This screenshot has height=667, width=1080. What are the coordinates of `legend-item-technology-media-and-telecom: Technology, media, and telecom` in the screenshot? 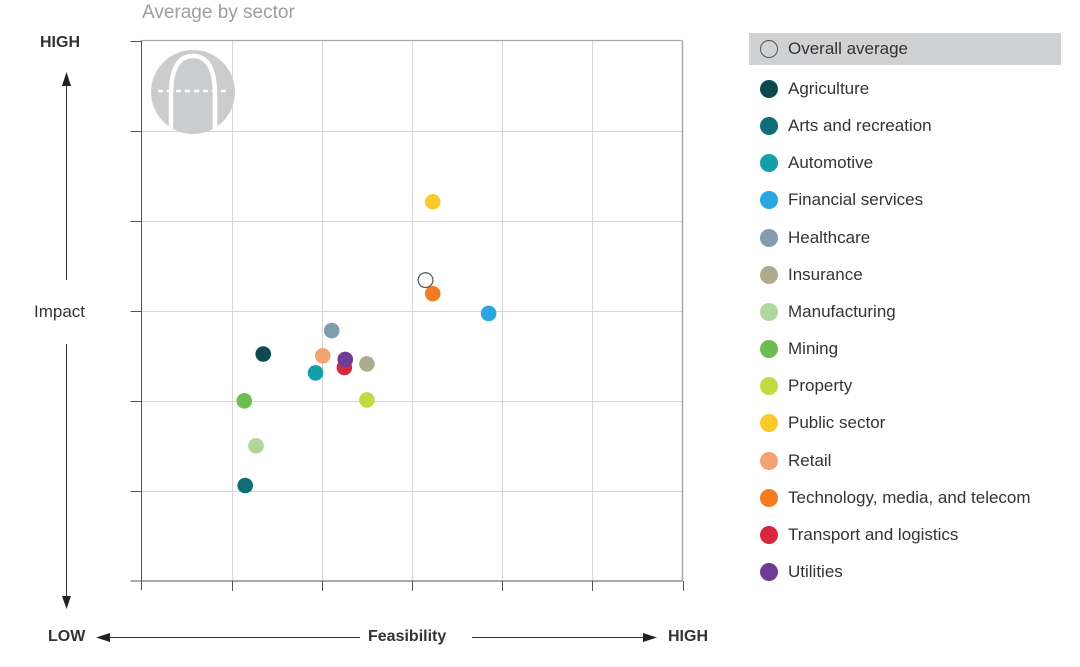 It's located at (905, 497).